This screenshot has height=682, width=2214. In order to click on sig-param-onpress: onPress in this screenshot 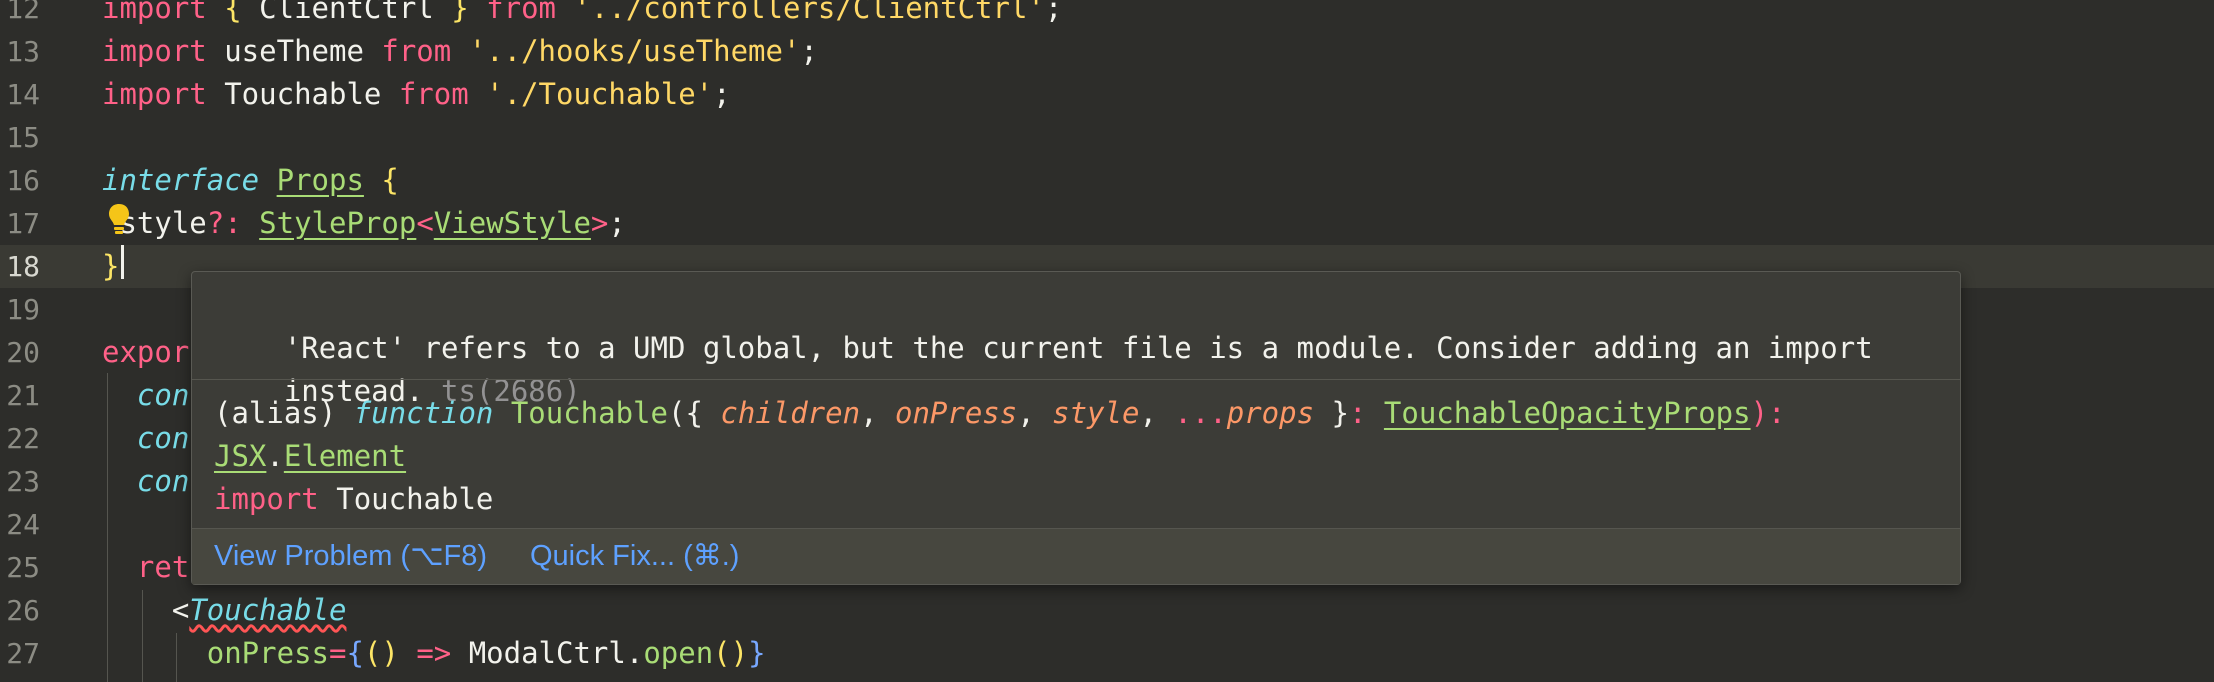, I will do `click(956, 413)`.